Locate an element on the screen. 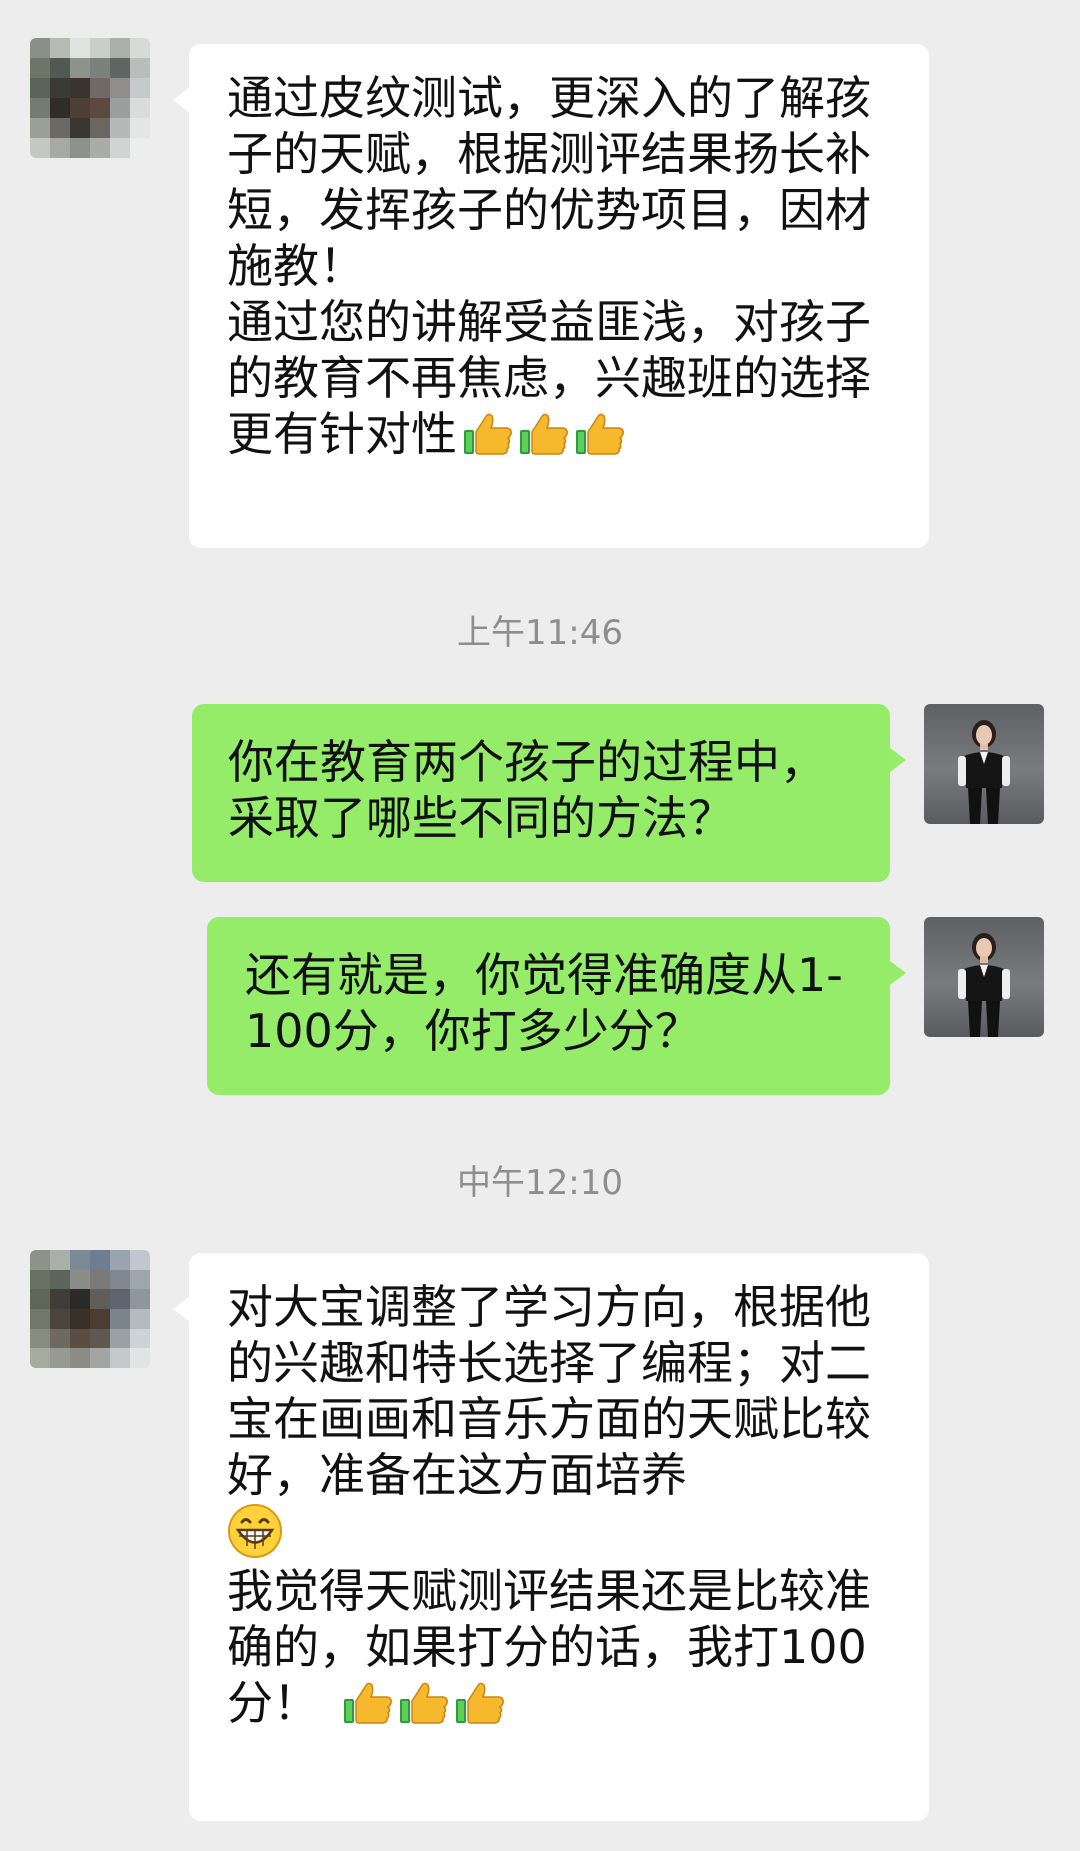  grinning-face-icon is located at coordinates (255, 1531).